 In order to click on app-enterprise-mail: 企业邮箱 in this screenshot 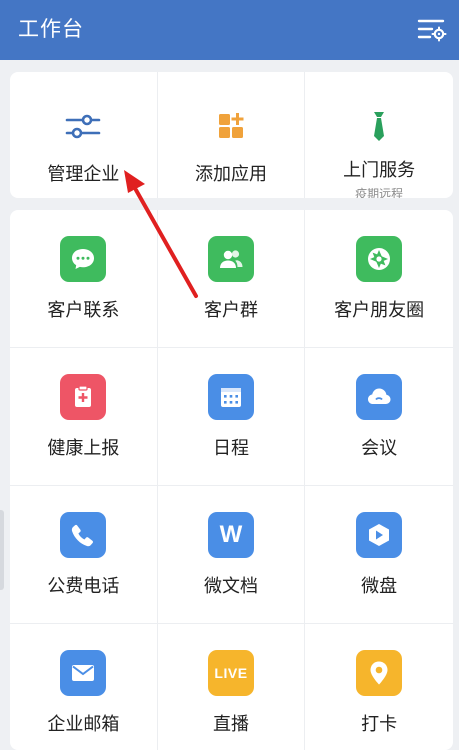, I will do `click(84, 687)`.